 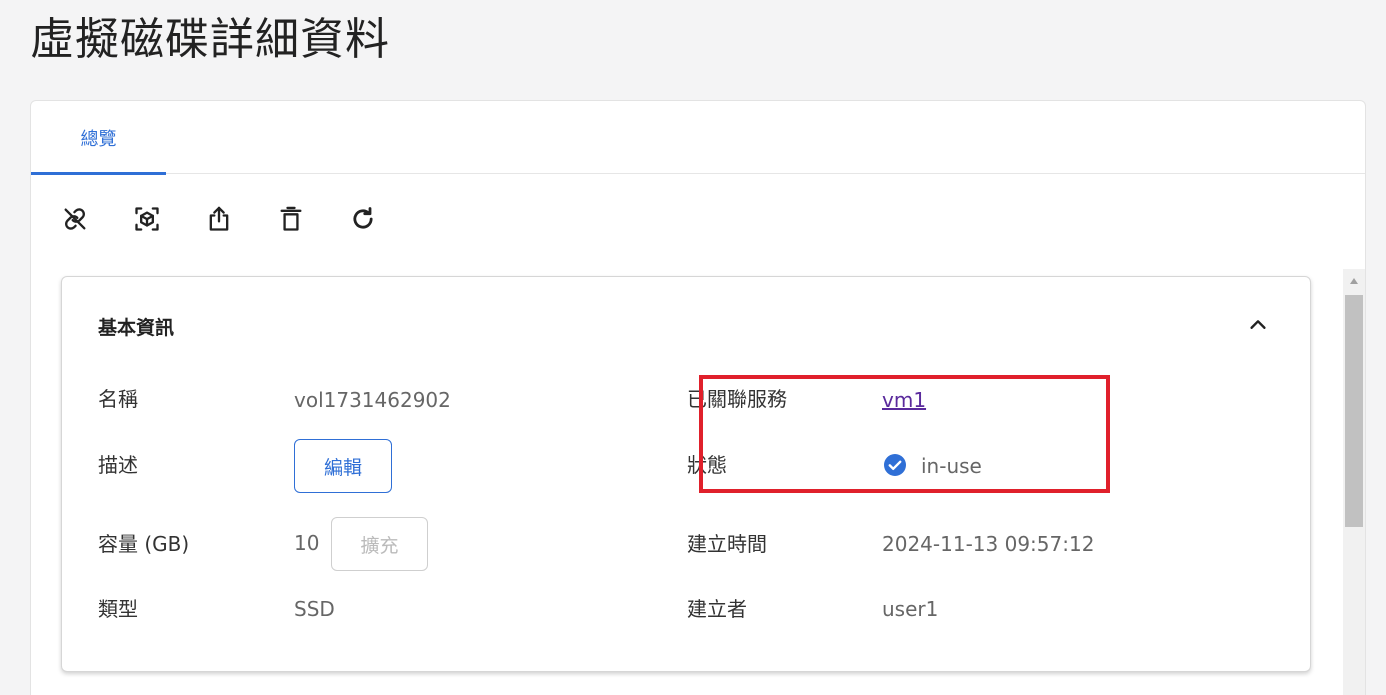 I want to click on detach-button, so click(x=75, y=219).